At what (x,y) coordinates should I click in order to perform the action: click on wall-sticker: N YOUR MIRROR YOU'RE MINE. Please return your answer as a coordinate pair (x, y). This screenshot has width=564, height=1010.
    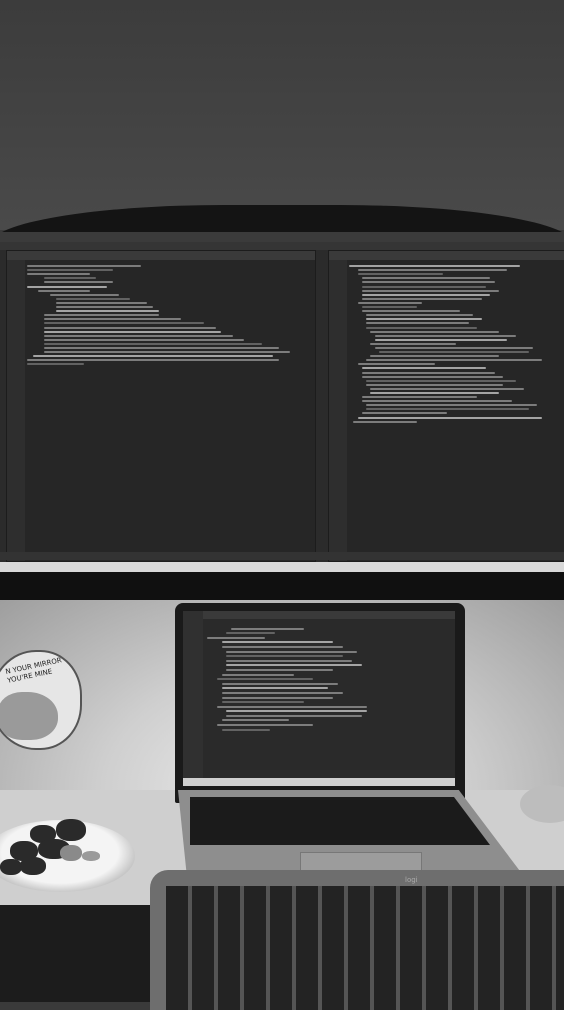
    Looking at the image, I should click on (41, 700).